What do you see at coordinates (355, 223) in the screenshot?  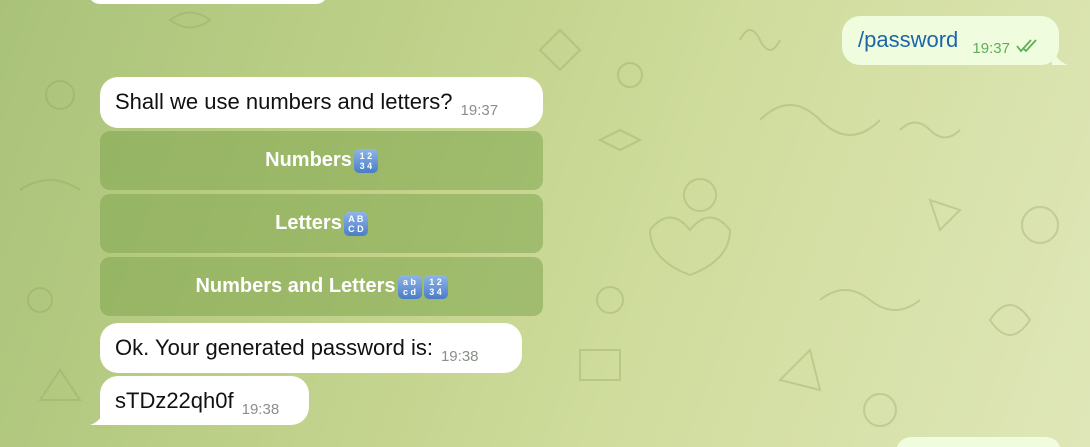 I see `input-latin-uppercase-icon: A BC D` at bounding box center [355, 223].